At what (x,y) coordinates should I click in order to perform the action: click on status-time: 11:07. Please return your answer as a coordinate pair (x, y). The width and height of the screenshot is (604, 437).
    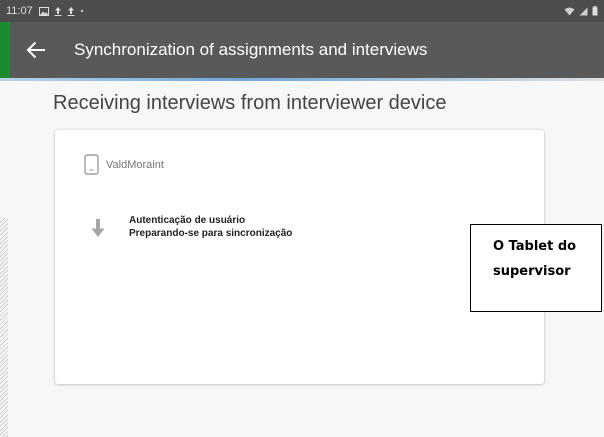
    Looking at the image, I should click on (19, 11).